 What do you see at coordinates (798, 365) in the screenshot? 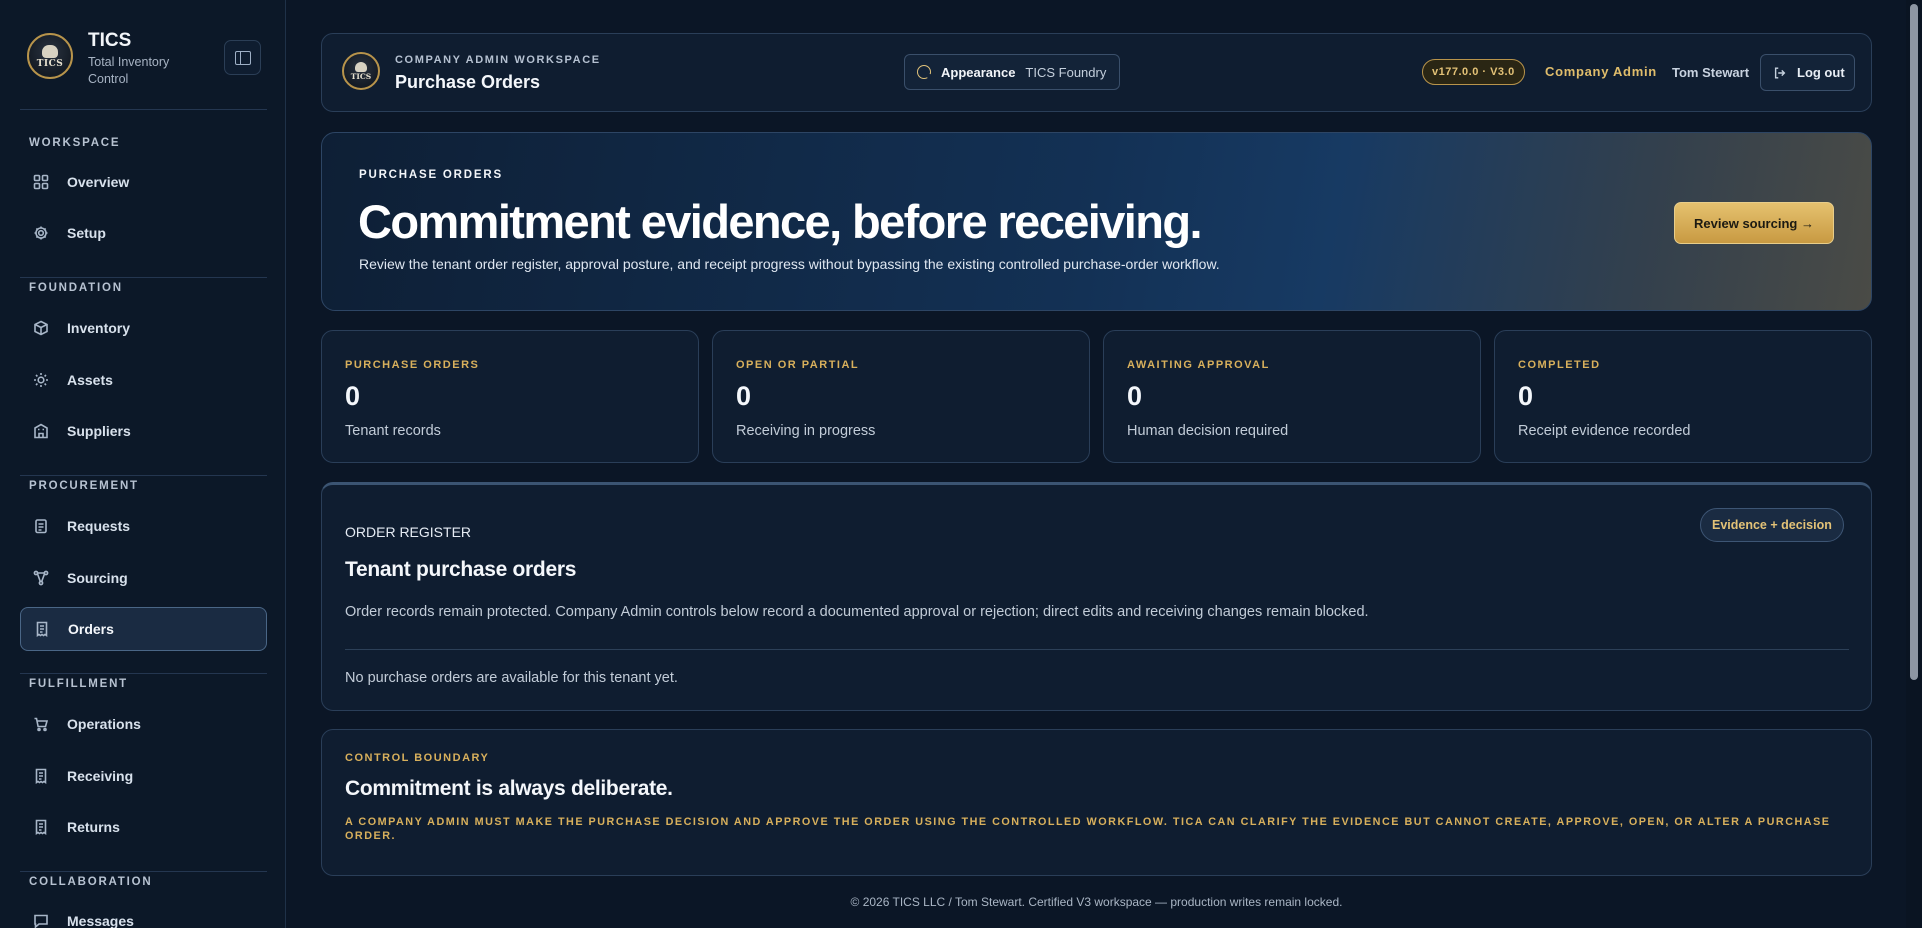
I see `stat-label: OPEN OR PARTIAL` at bounding box center [798, 365].